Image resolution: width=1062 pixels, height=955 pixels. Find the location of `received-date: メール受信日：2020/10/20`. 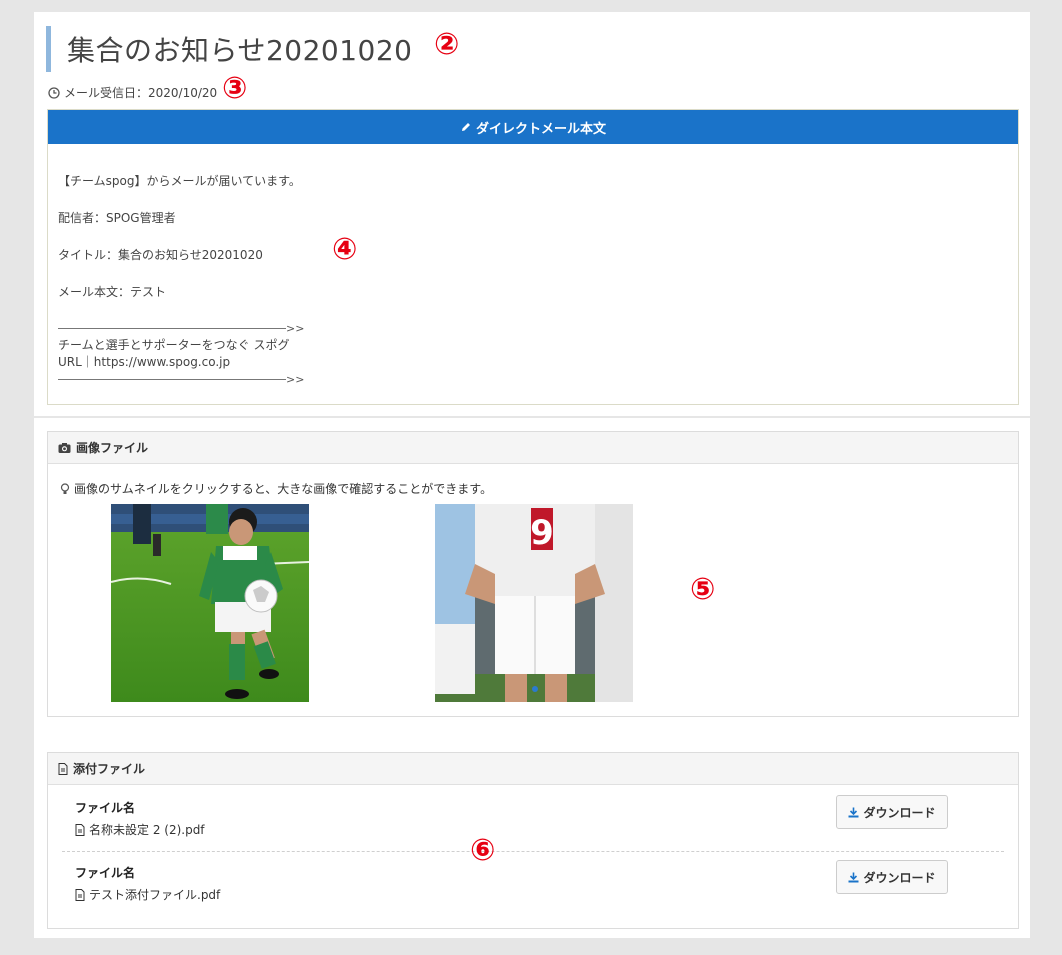

received-date: メール受信日：2020/10/20 is located at coordinates (132, 92).